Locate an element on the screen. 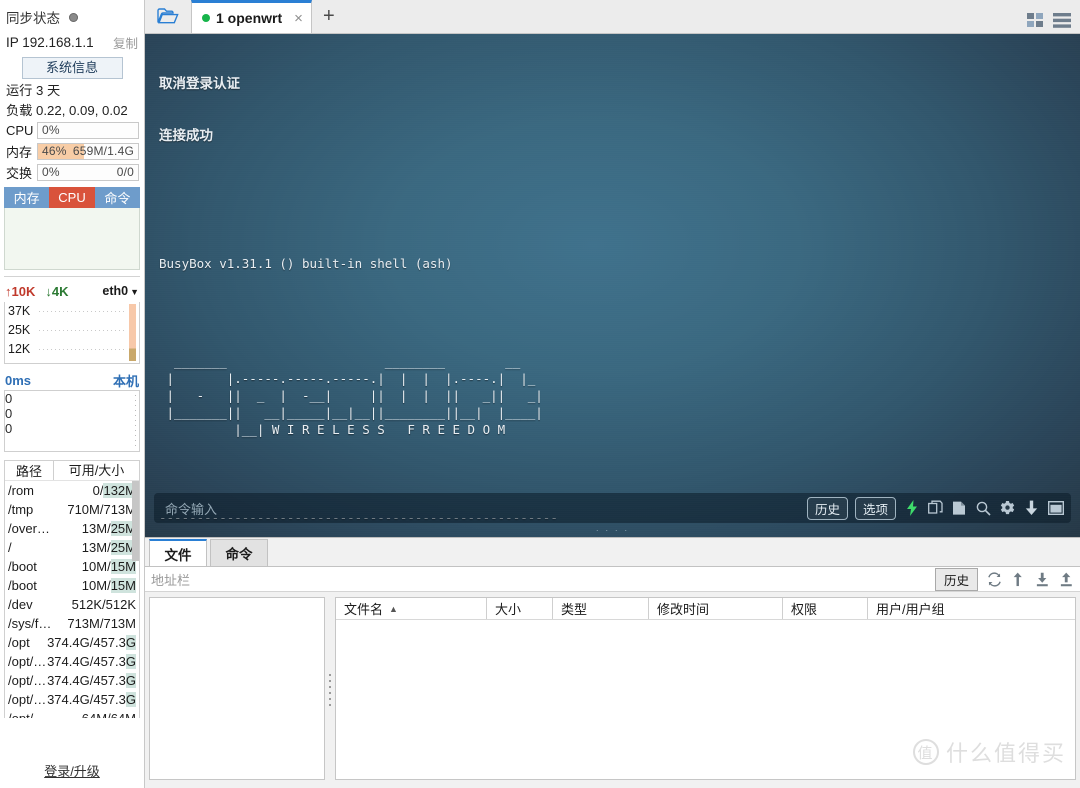 This screenshot has width=1080, height=788. disk-scrollbar is located at coordinates (135, 521).